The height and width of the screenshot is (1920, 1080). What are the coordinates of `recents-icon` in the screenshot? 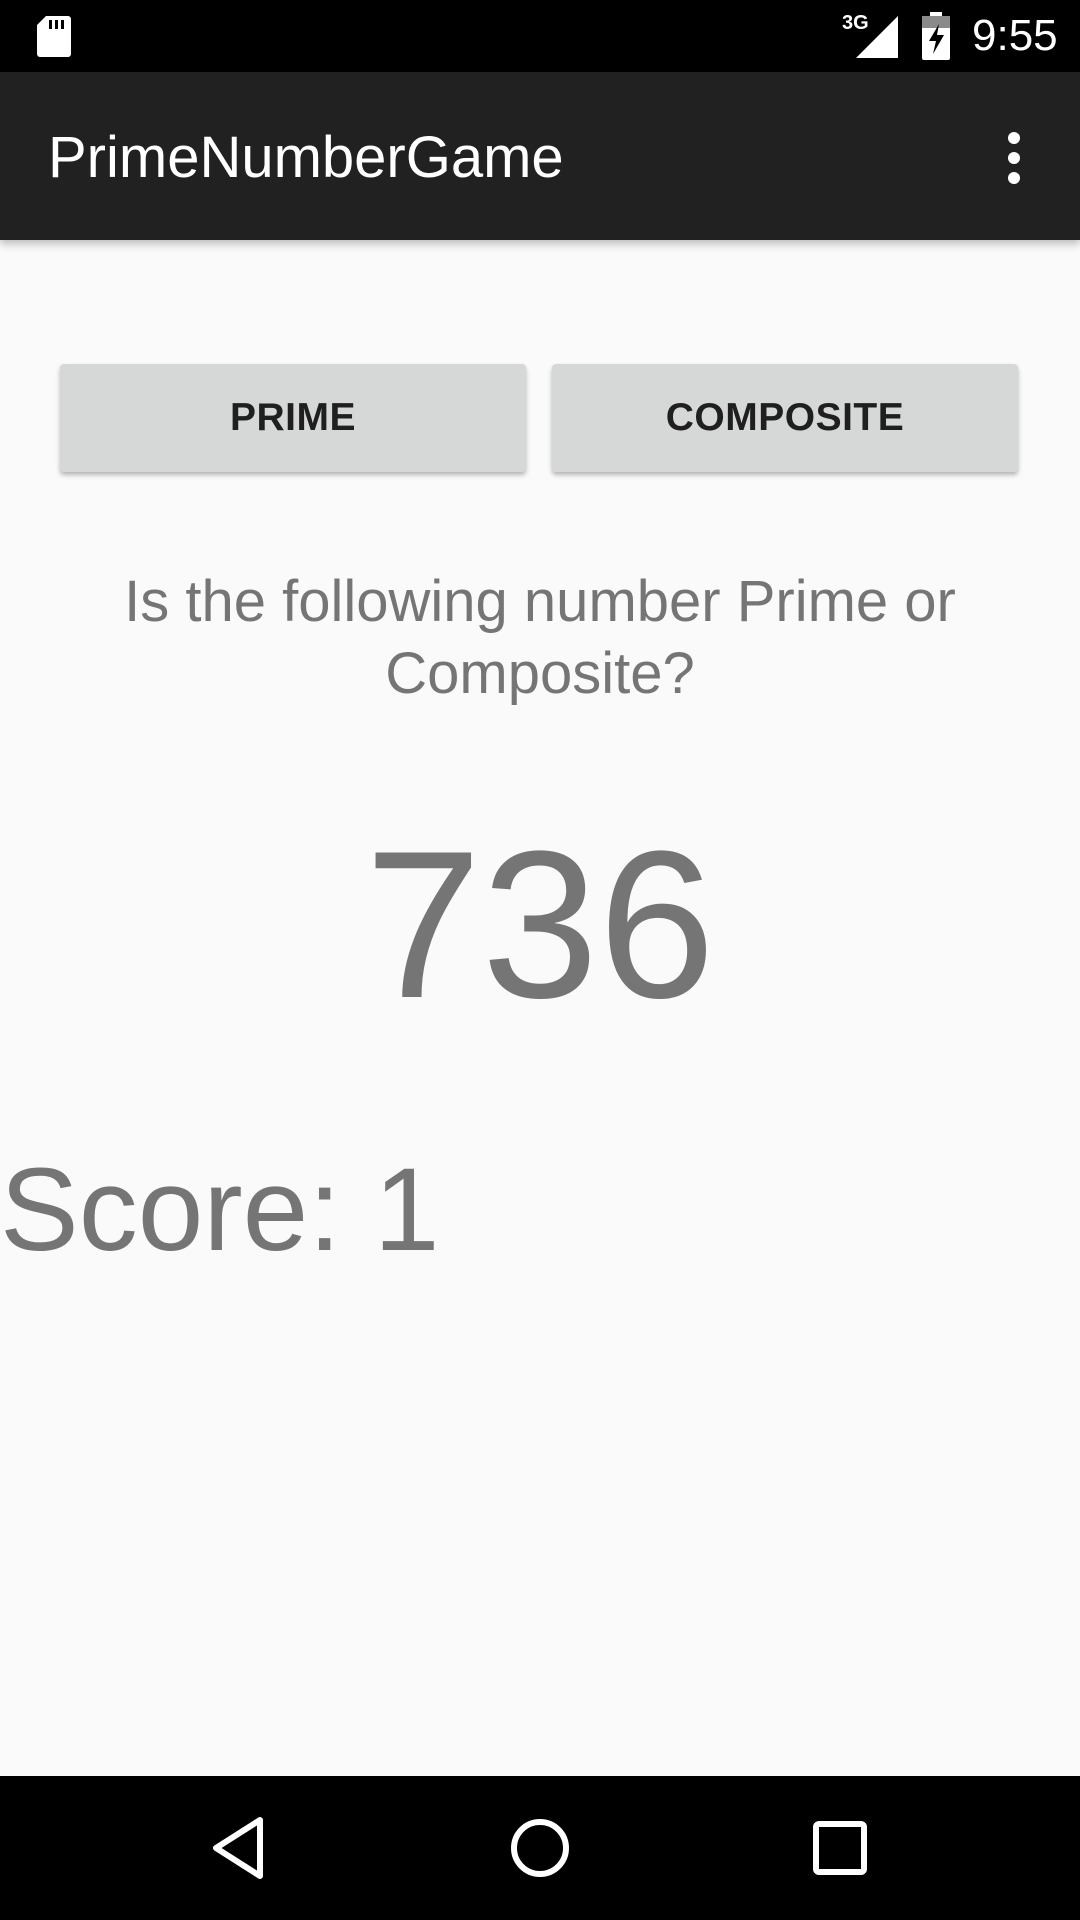 It's located at (840, 1848).